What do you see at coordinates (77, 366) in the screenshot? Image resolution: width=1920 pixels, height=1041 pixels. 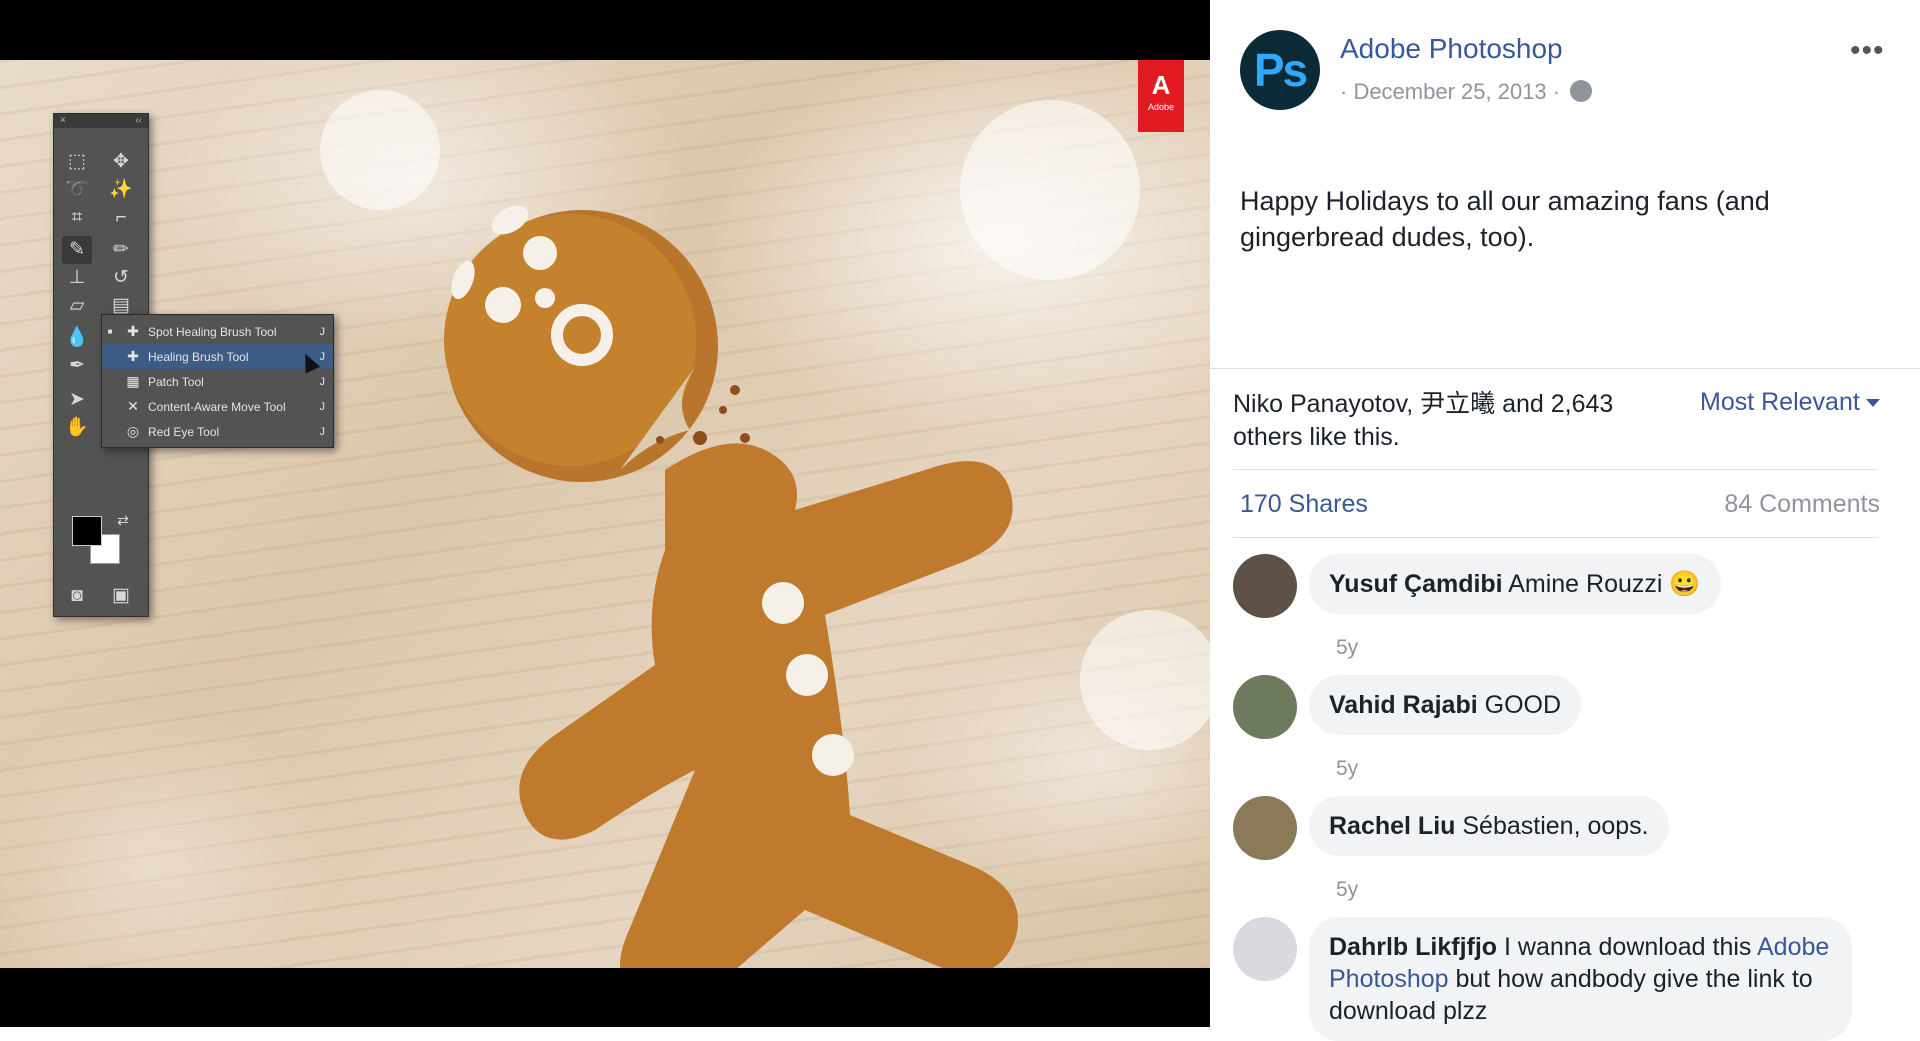 I see `pen-tool-icon: ✒` at bounding box center [77, 366].